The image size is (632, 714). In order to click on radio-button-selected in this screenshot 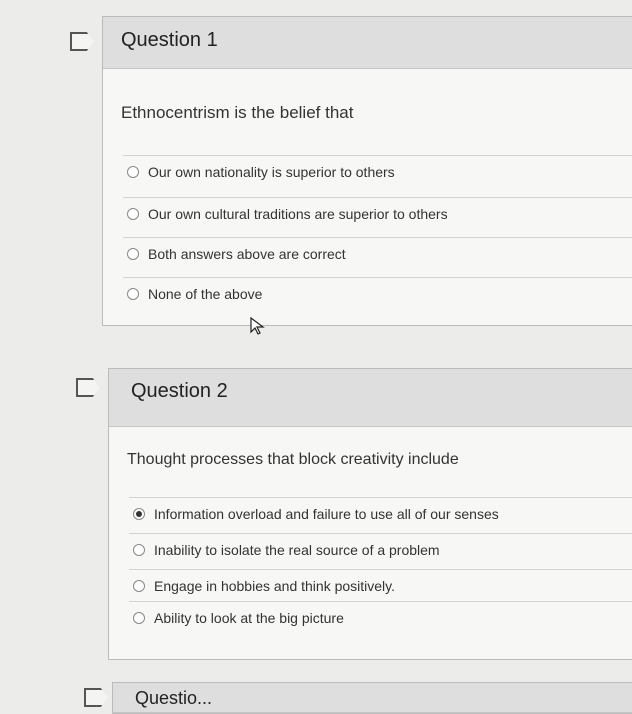, I will do `click(139, 514)`.